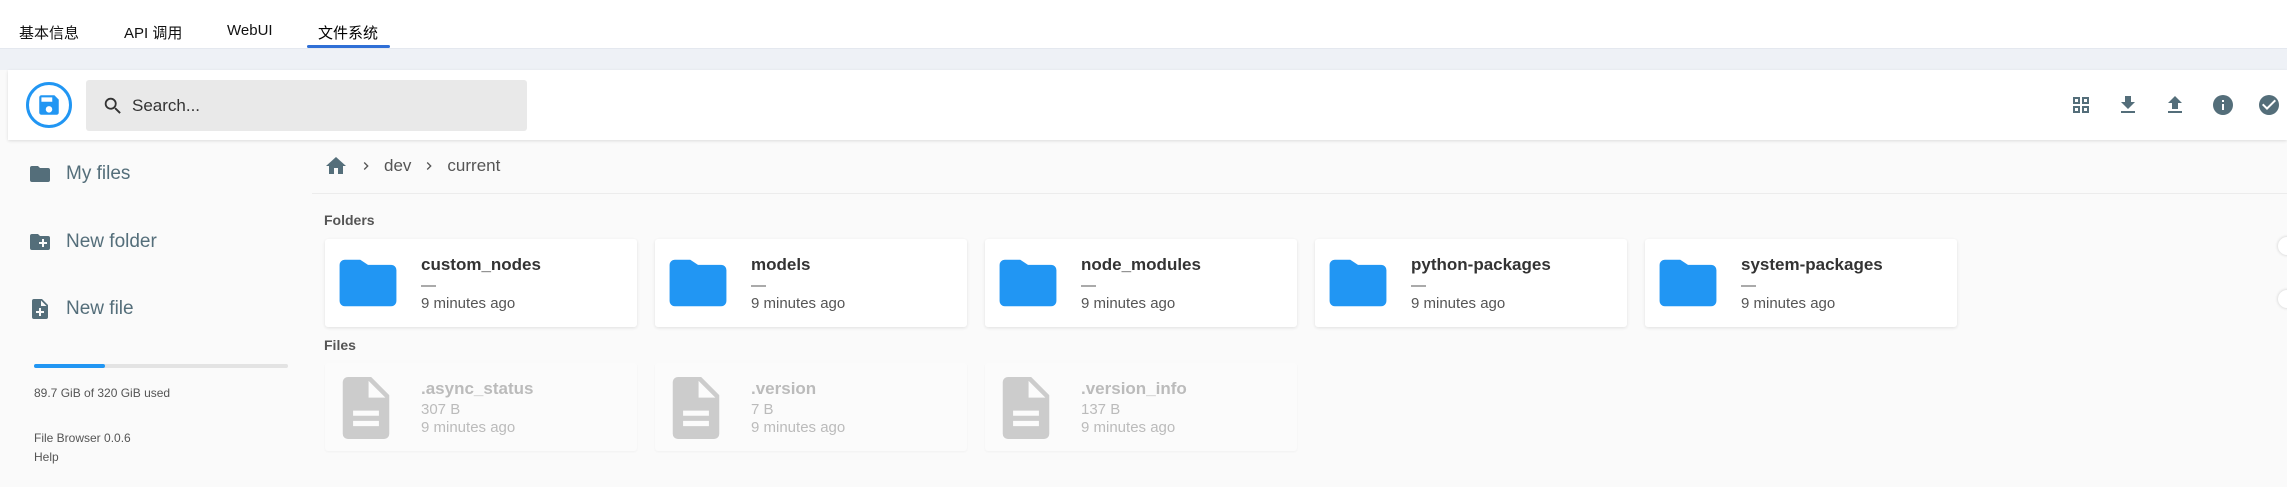  I want to click on storage-usage-fill, so click(70, 366).